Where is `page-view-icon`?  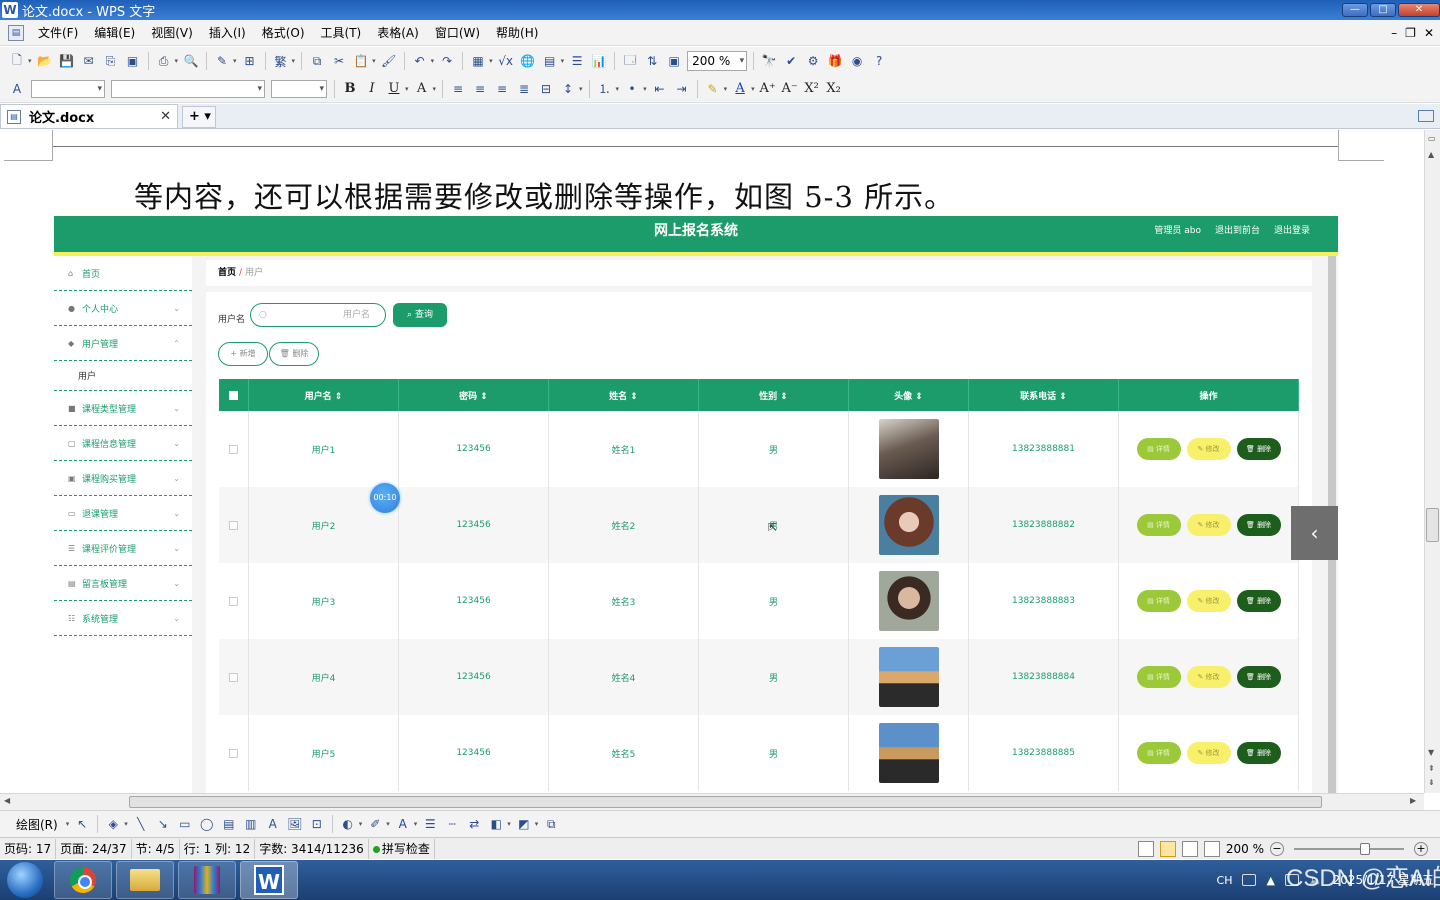
page-view-icon is located at coordinates (1167, 848).